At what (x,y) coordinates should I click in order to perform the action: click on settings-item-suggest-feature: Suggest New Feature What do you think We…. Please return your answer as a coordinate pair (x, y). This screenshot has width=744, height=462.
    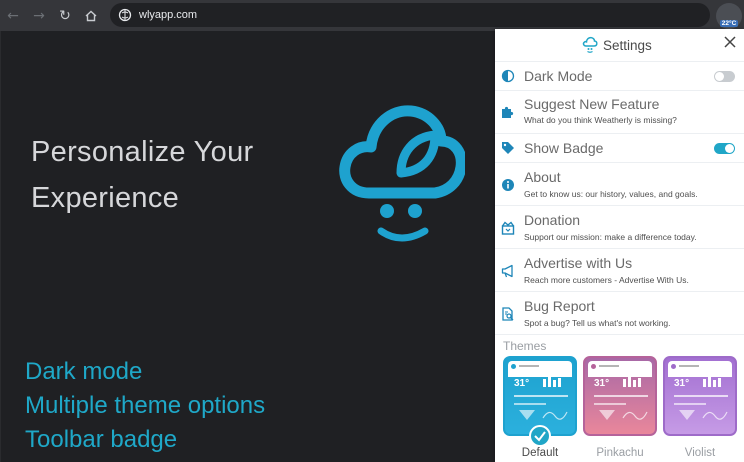
    Looking at the image, I should click on (619, 112).